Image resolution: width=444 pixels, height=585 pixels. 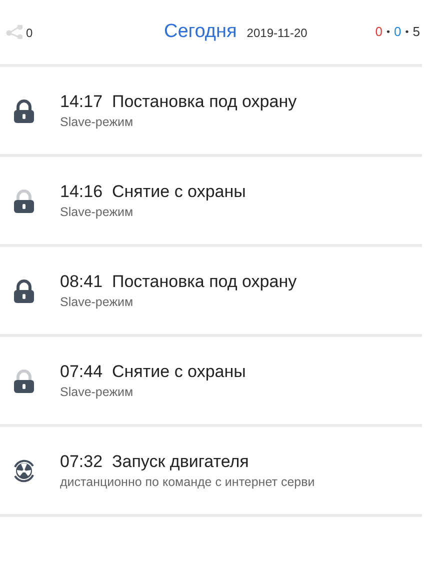 What do you see at coordinates (187, 482) in the screenshot?
I see `event-subtitle: дистанционно по команде с интернет серви` at bounding box center [187, 482].